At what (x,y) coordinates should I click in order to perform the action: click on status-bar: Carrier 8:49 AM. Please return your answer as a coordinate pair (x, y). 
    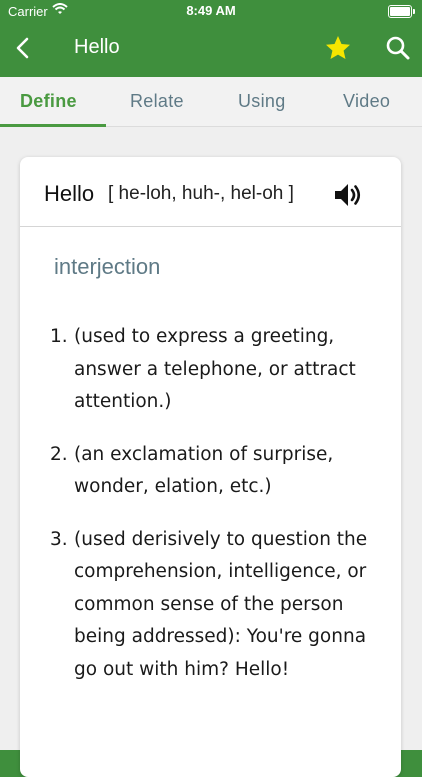
    Looking at the image, I should click on (211, 11).